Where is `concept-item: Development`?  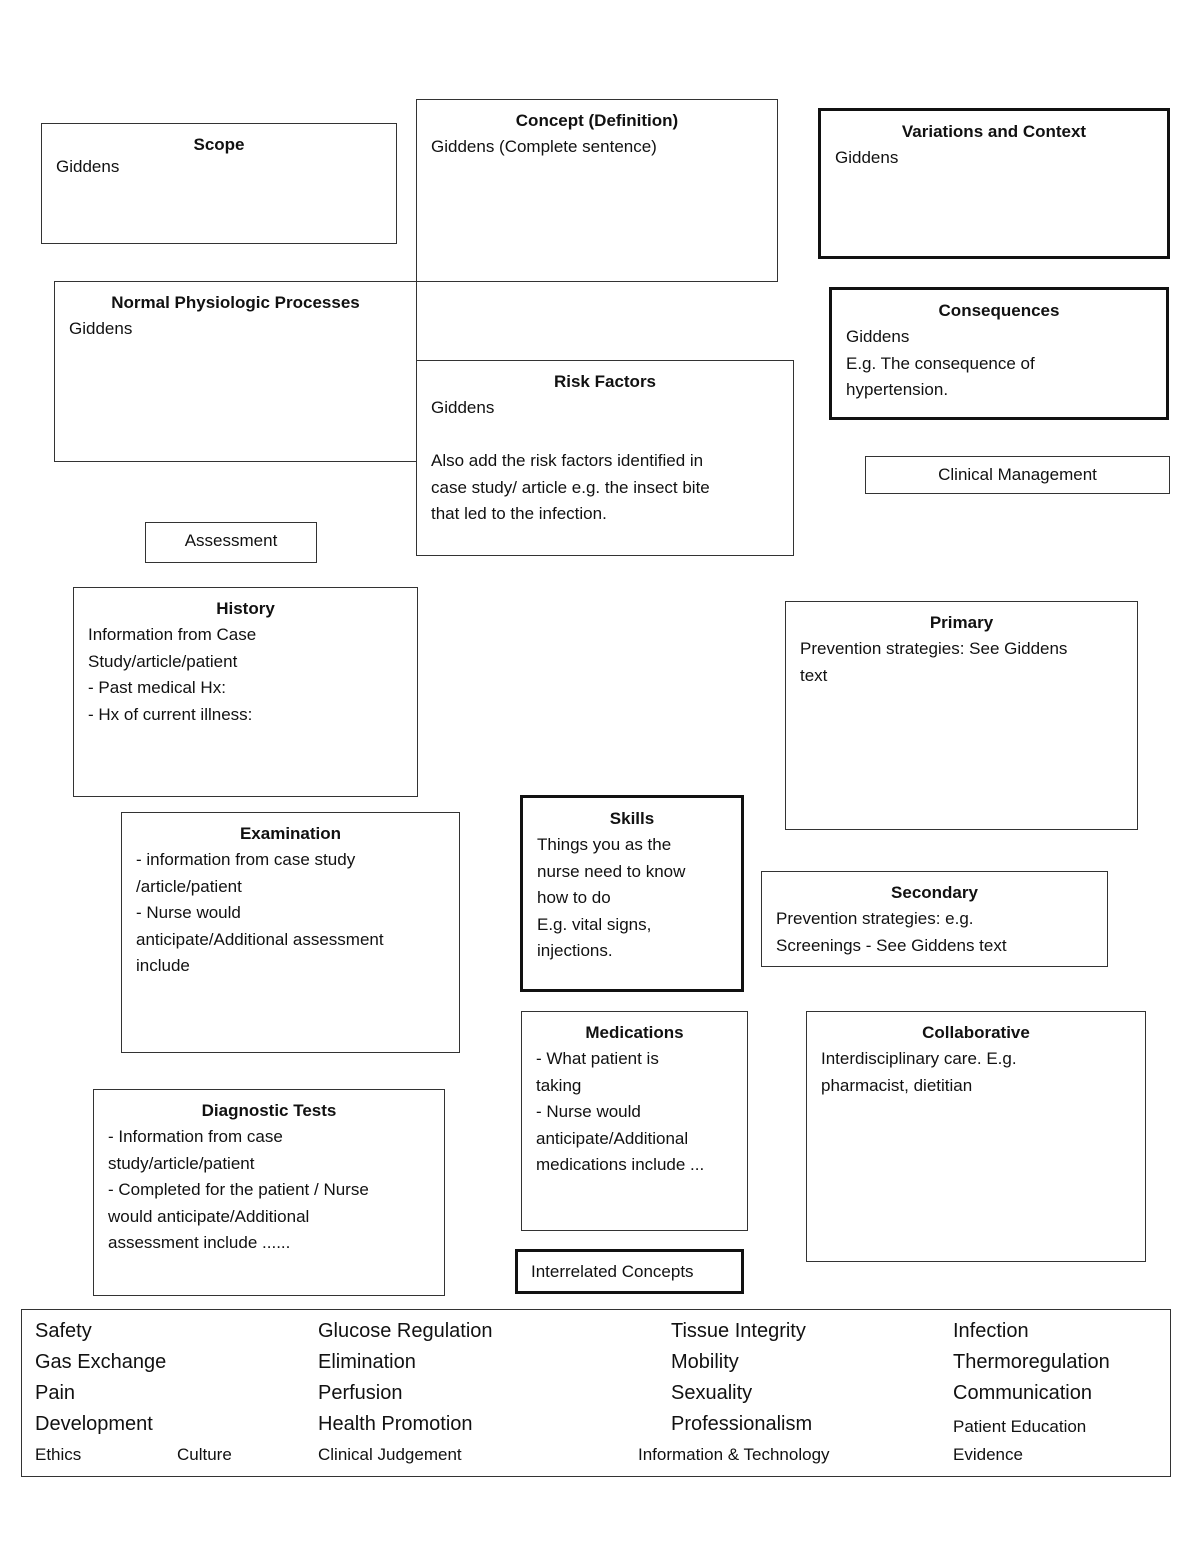 concept-item: Development is located at coordinates (94, 1424).